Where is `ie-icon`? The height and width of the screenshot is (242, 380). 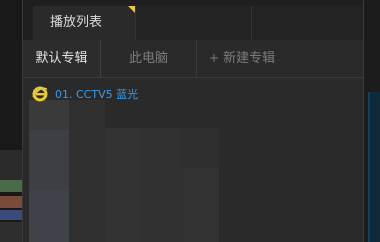 ie-icon is located at coordinates (40, 94).